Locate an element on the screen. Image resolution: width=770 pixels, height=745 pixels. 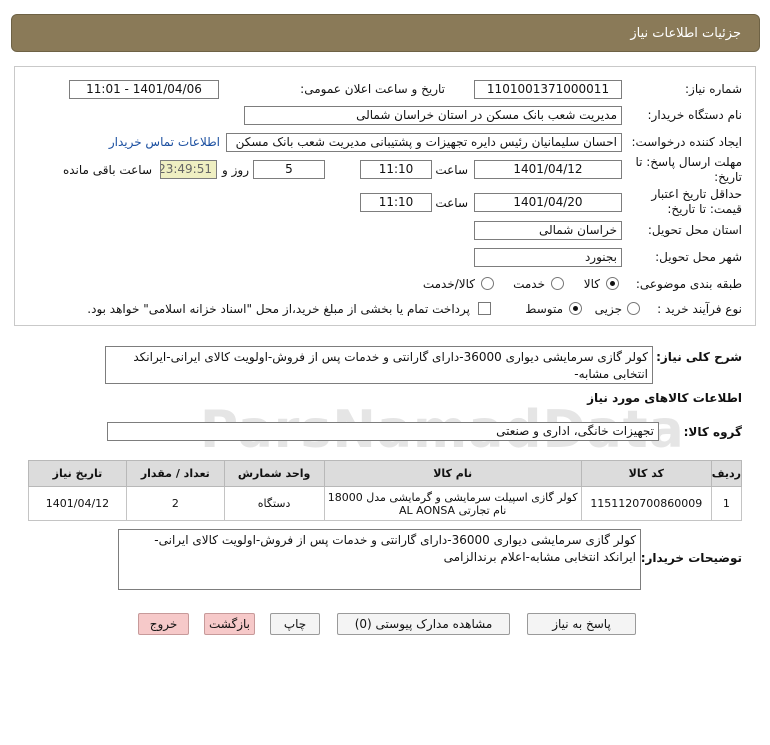
announce-datetime-field: 1401/04/06 - 11:01 is located at coordinates (144, 89).